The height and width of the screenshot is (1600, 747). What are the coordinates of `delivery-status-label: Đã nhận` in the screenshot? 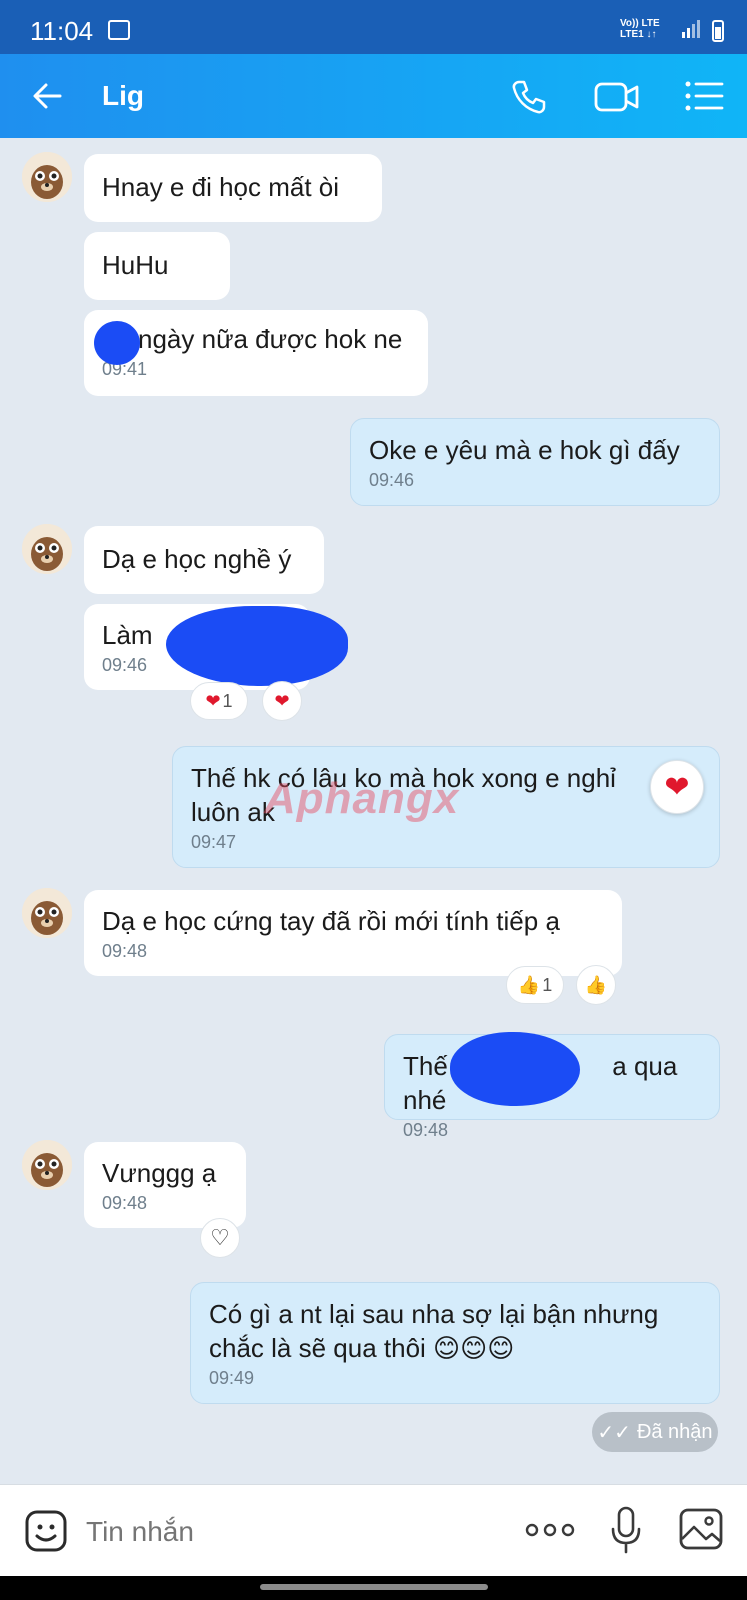 It's located at (674, 1431).